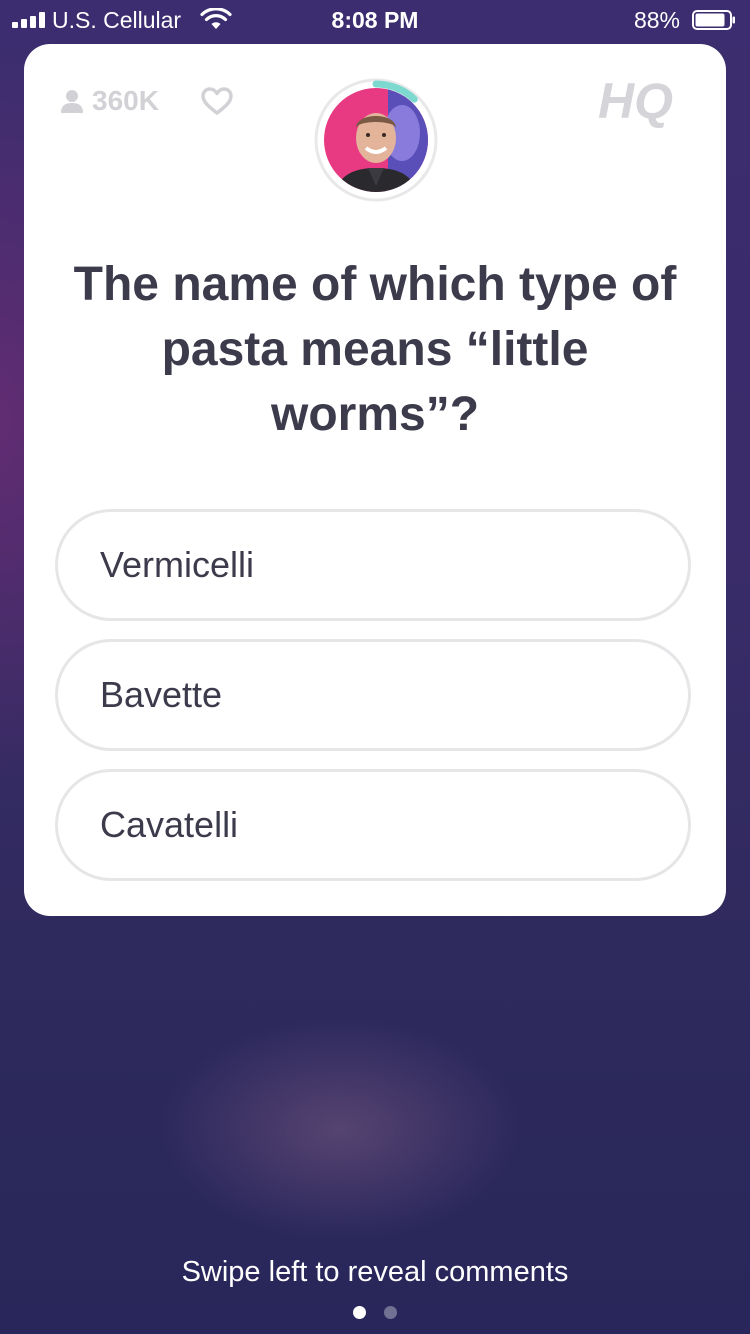 This screenshot has height=1334, width=750. Describe the element at coordinates (656, 20) in the screenshot. I see `battery-percentage: 88%` at that location.